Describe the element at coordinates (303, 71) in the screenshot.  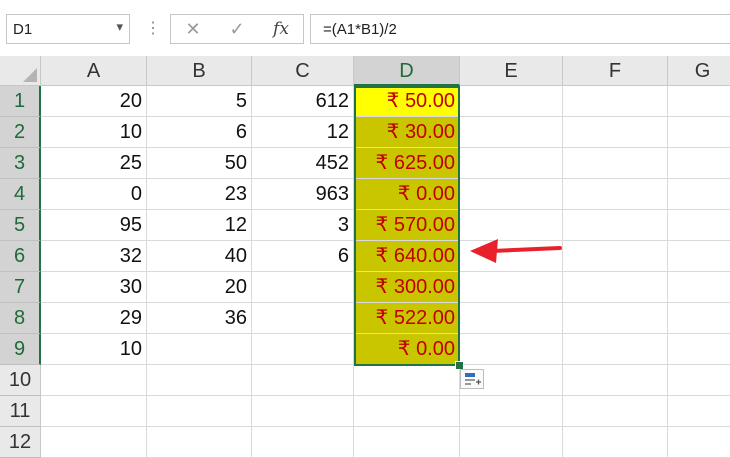
I see `column-header-c: C` at that location.